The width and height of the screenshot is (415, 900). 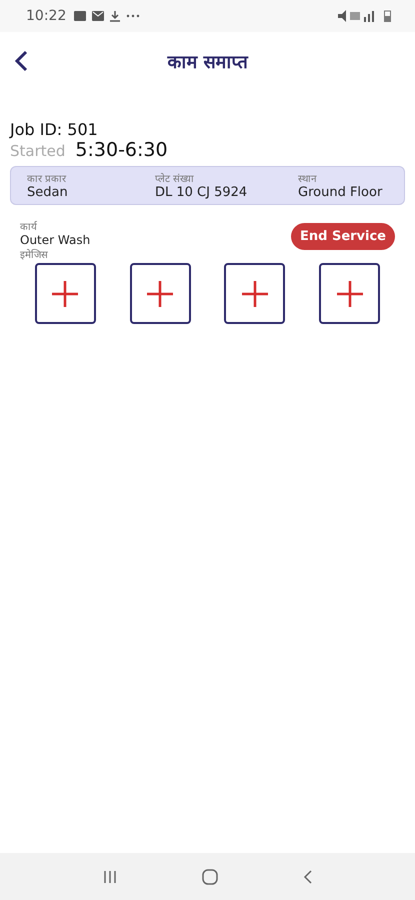 I want to click on started-label: Started, so click(x=38, y=151).